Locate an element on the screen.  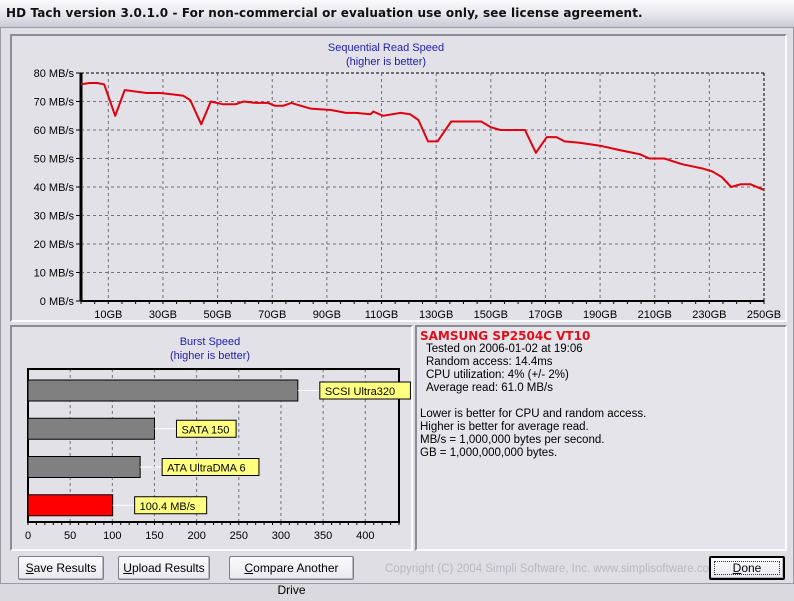
y-tick-label: 30 MB/s is located at coordinates (54, 217).